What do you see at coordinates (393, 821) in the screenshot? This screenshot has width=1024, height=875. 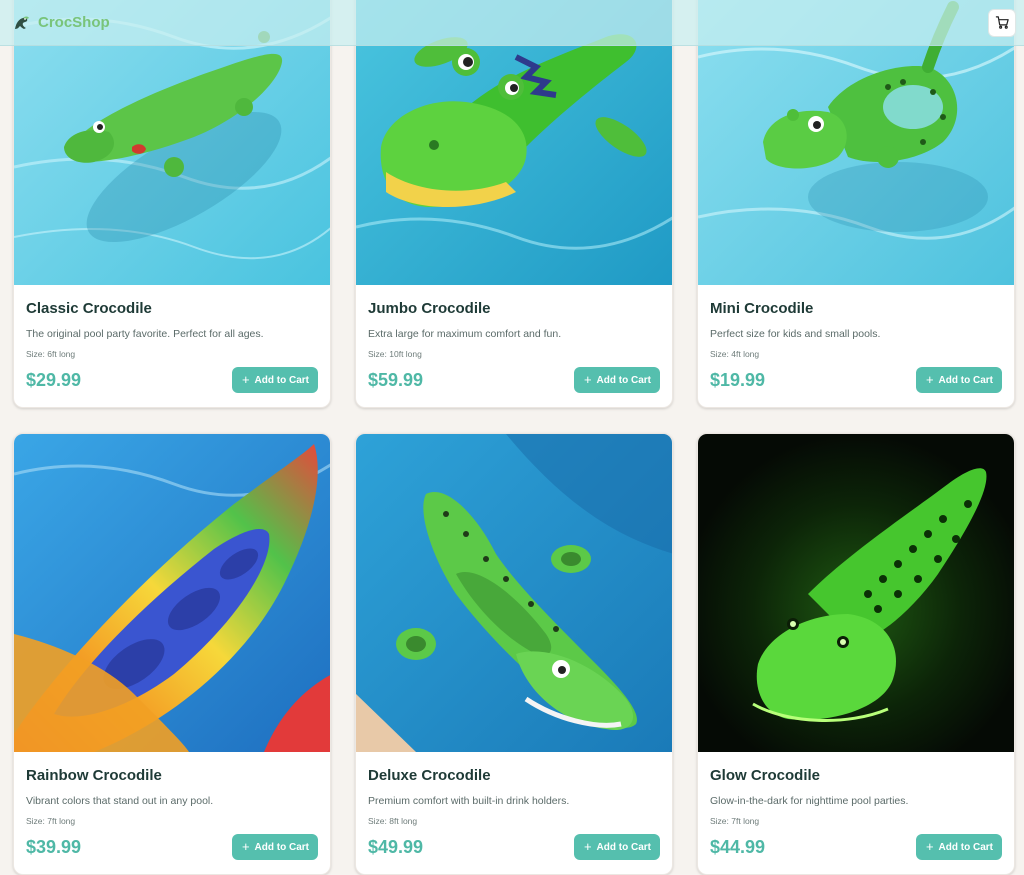 I see `product-size: Size: 8ft long` at bounding box center [393, 821].